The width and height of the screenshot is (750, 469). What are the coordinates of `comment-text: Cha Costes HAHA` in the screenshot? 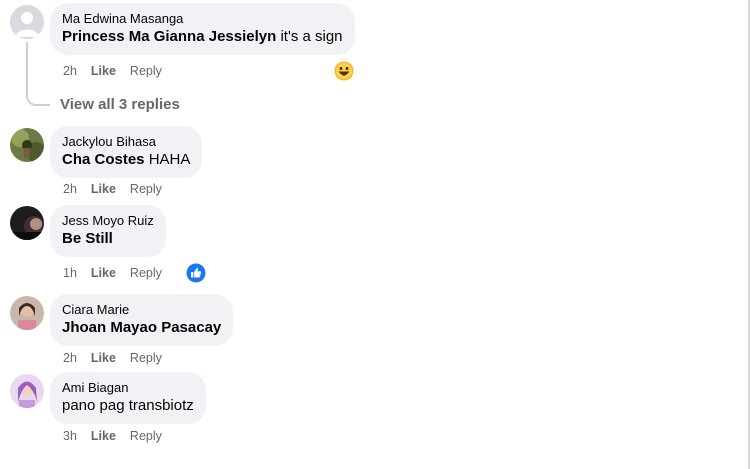 It's located at (126, 160).